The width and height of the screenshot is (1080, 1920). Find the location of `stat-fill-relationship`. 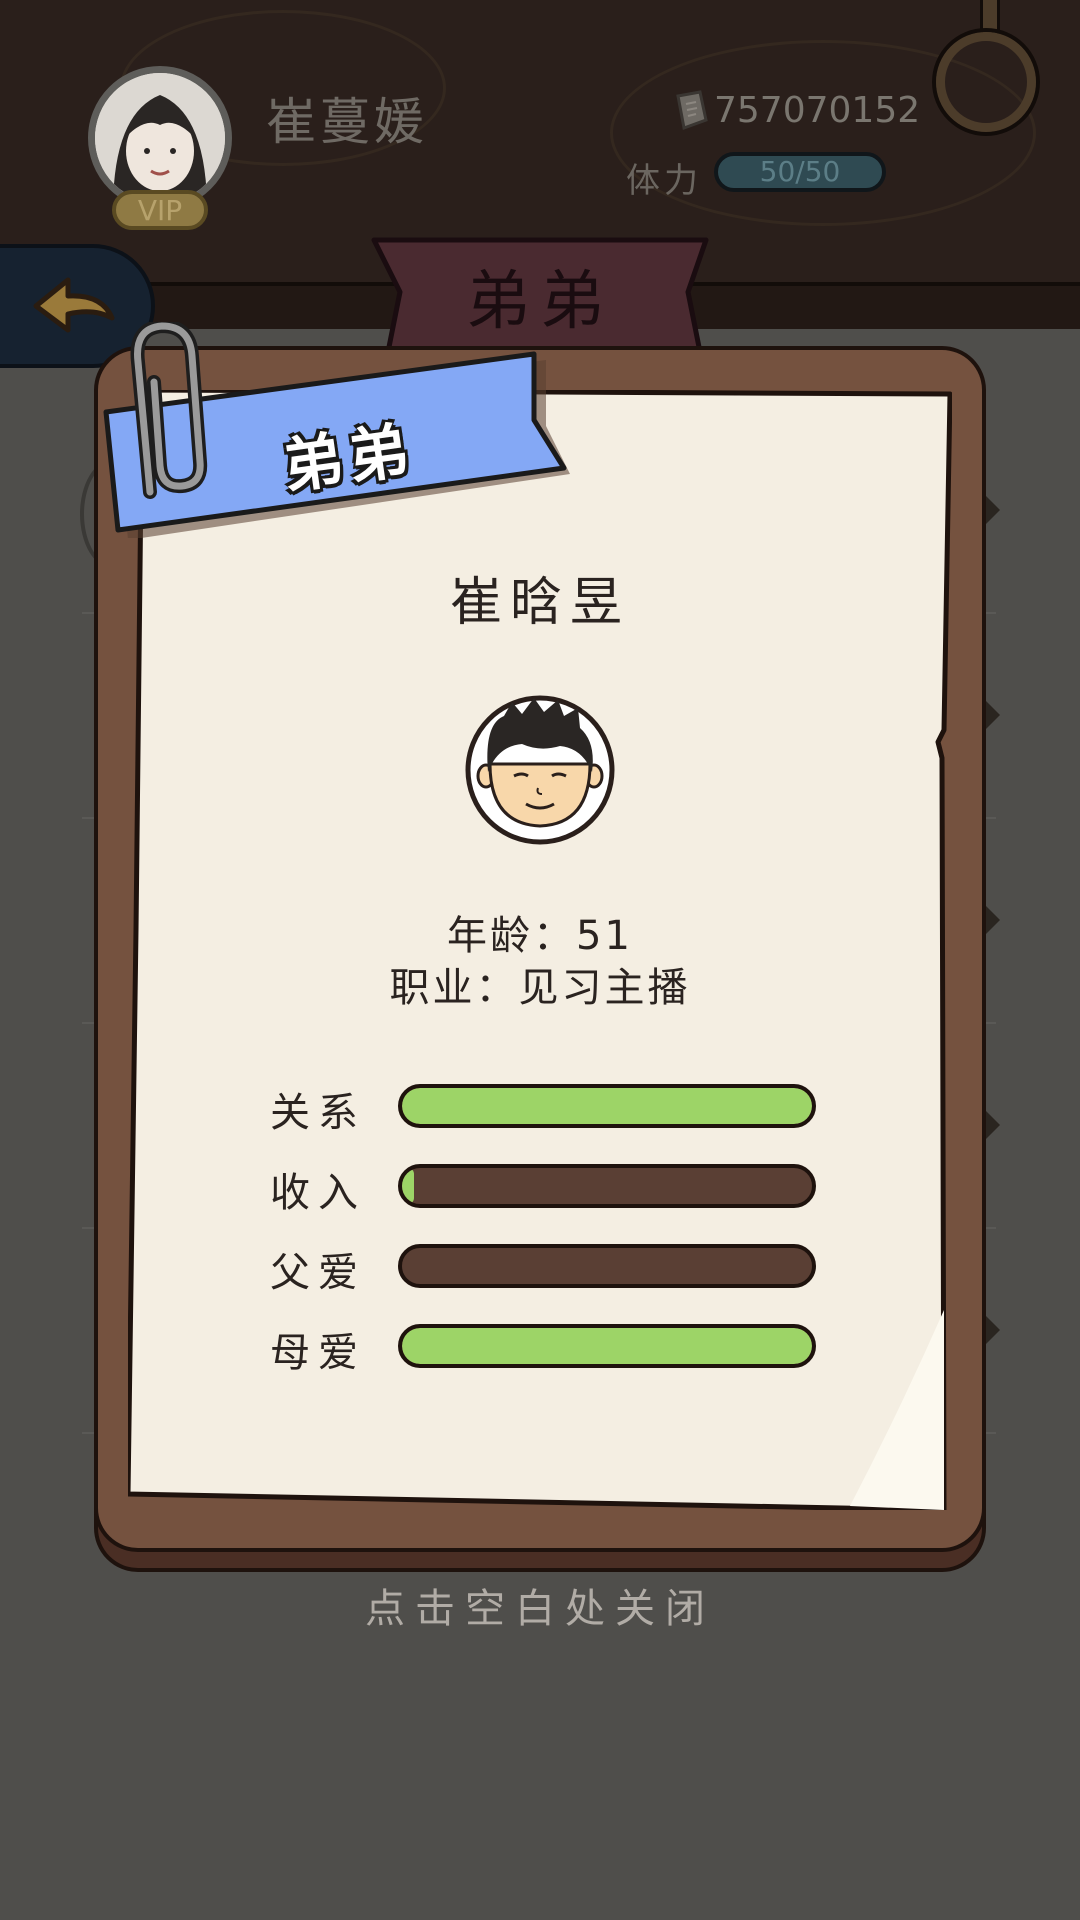

stat-fill-relationship is located at coordinates (607, 1106).